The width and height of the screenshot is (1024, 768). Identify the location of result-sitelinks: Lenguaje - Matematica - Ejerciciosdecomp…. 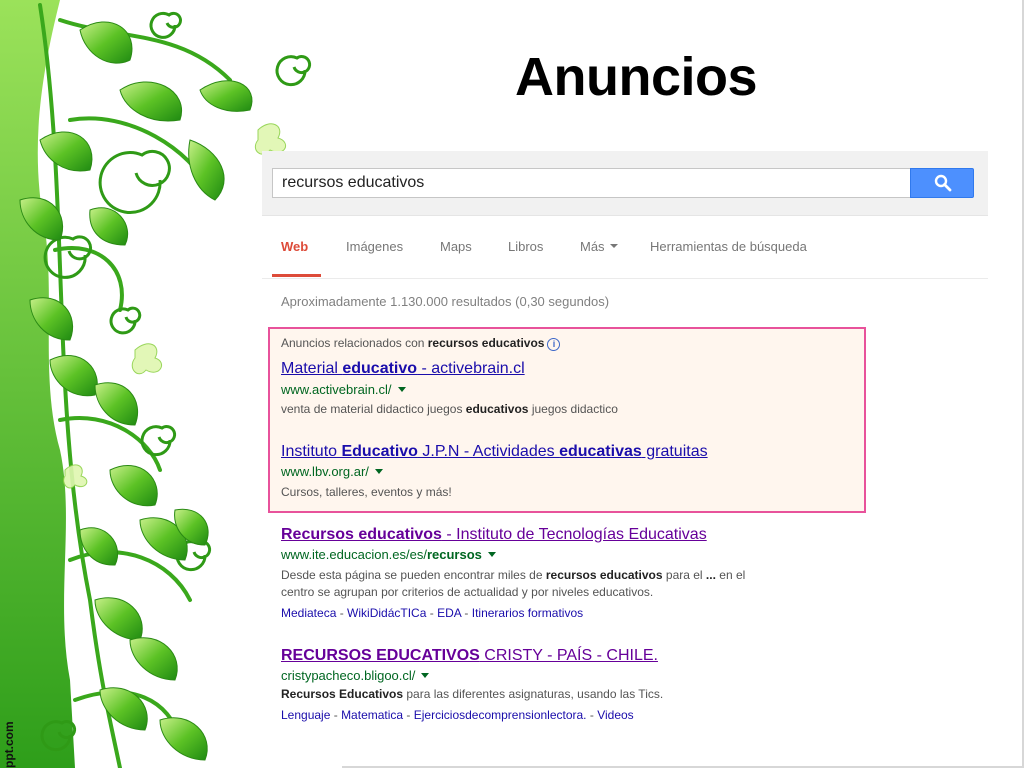
(457, 715).